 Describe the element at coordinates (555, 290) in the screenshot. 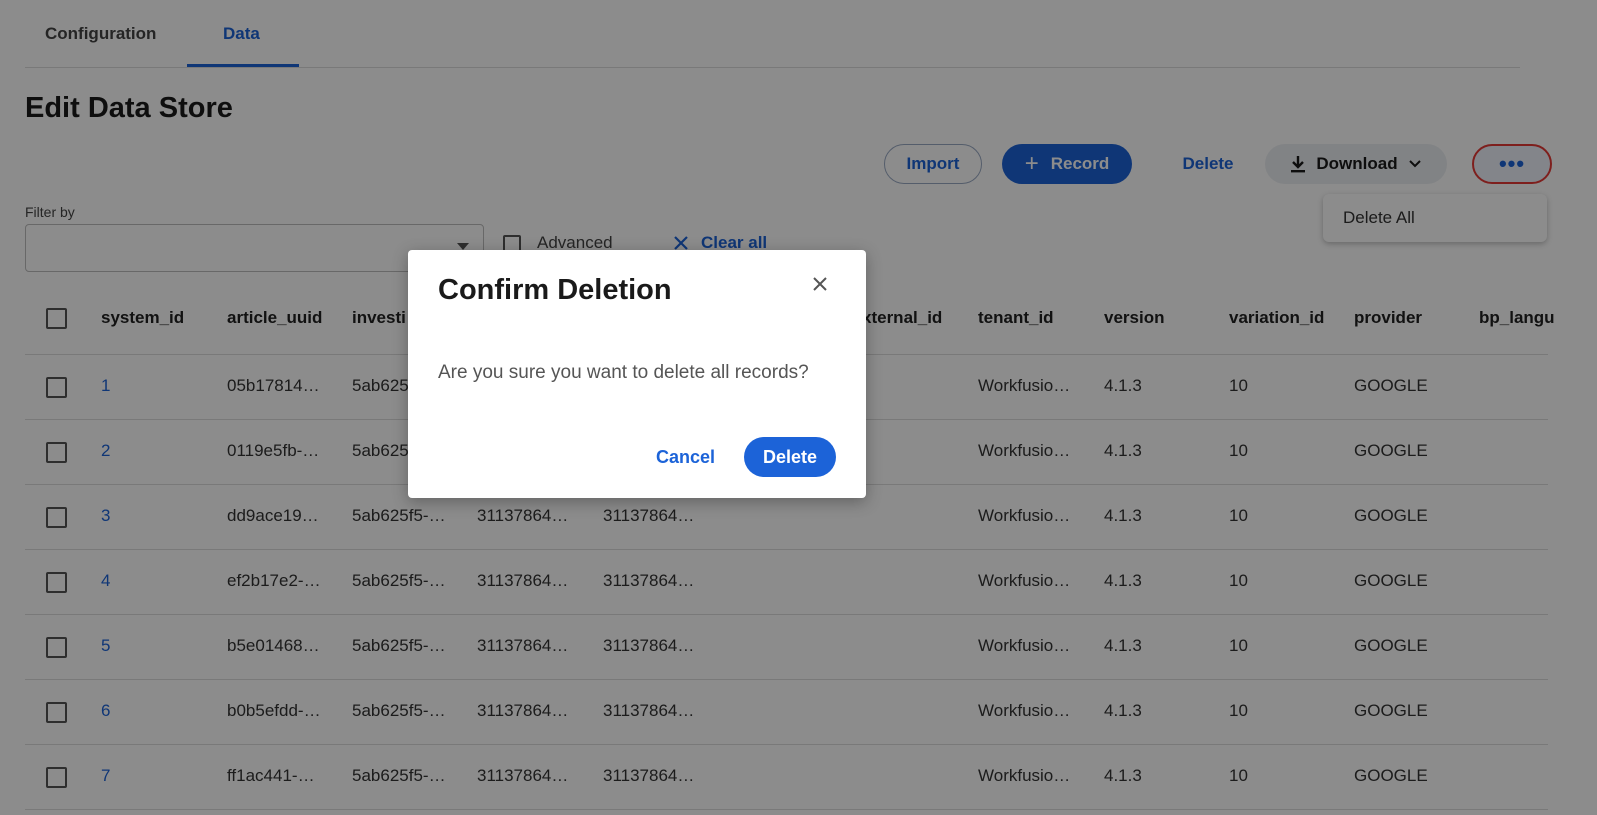

I see `dialog-title: Confirm Deletion` at that location.